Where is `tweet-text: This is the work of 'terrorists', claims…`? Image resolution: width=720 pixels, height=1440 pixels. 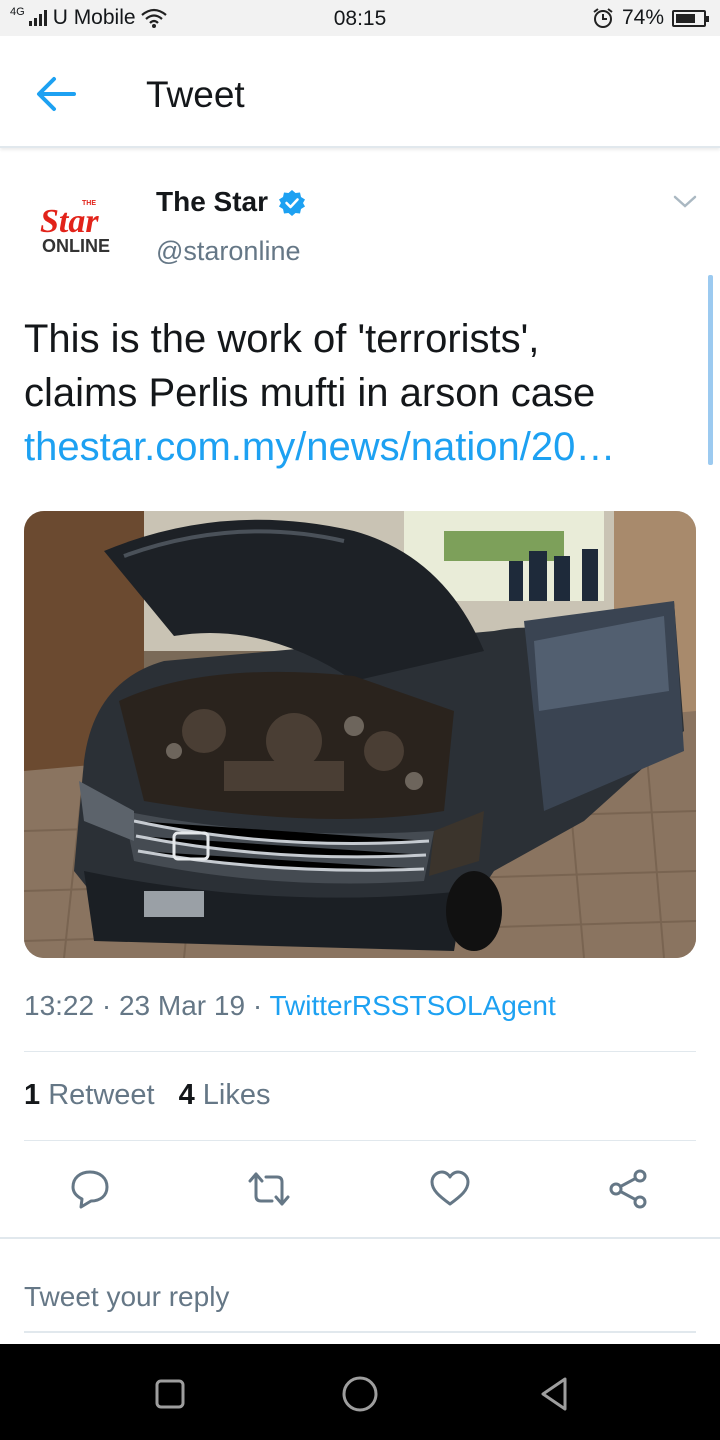 tweet-text: This is the work of 'terrorists', claims… is located at coordinates (358, 393).